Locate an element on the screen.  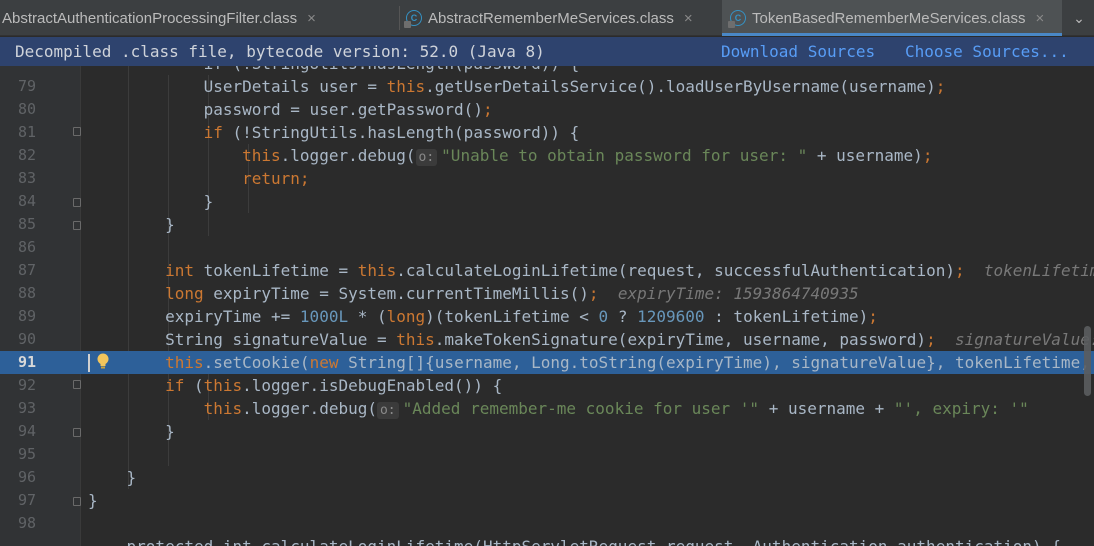
tab-abstract-remember-me-services: C AbstractRememberMeServices.class × is located at coordinates (561, 18).